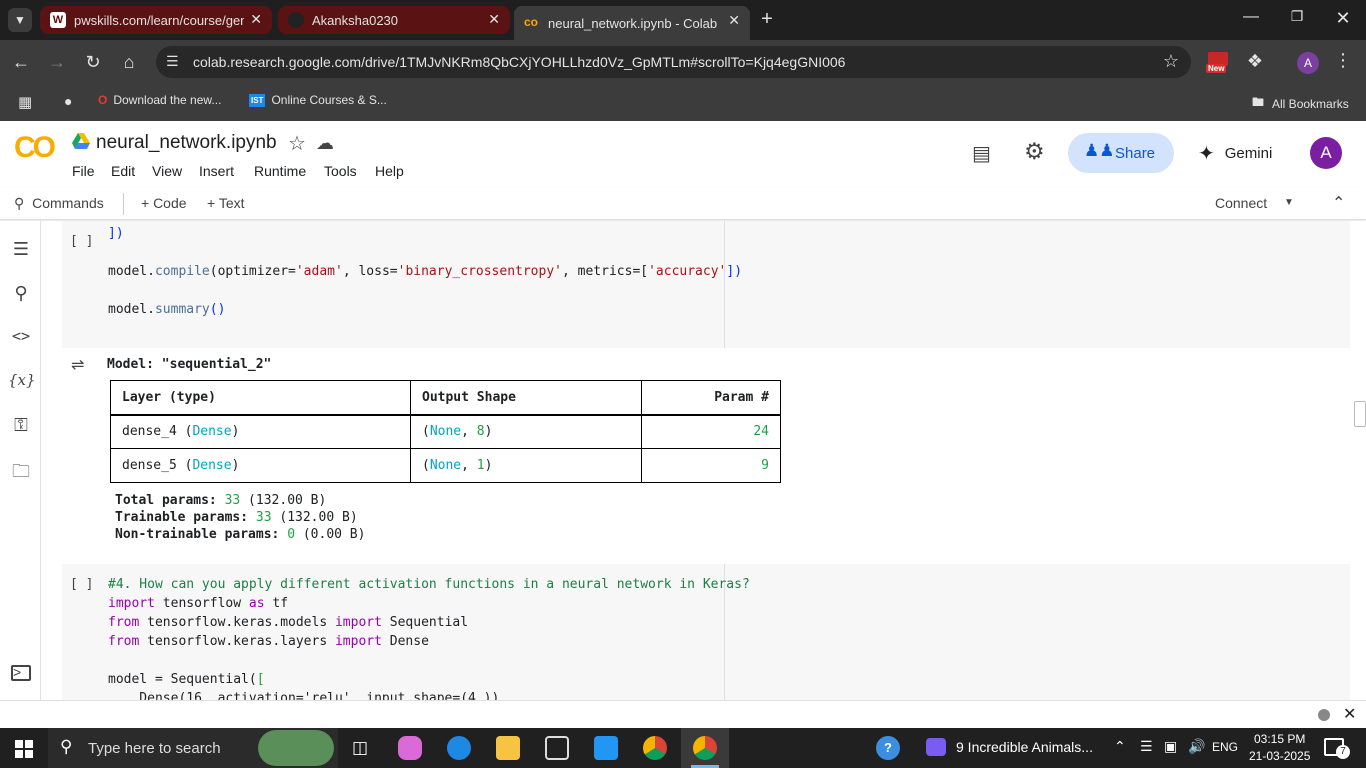  What do you see at coordinates (216, 171) in the screenshot?
I see `menu-insert: Insert` at bounding box center [216, 171].